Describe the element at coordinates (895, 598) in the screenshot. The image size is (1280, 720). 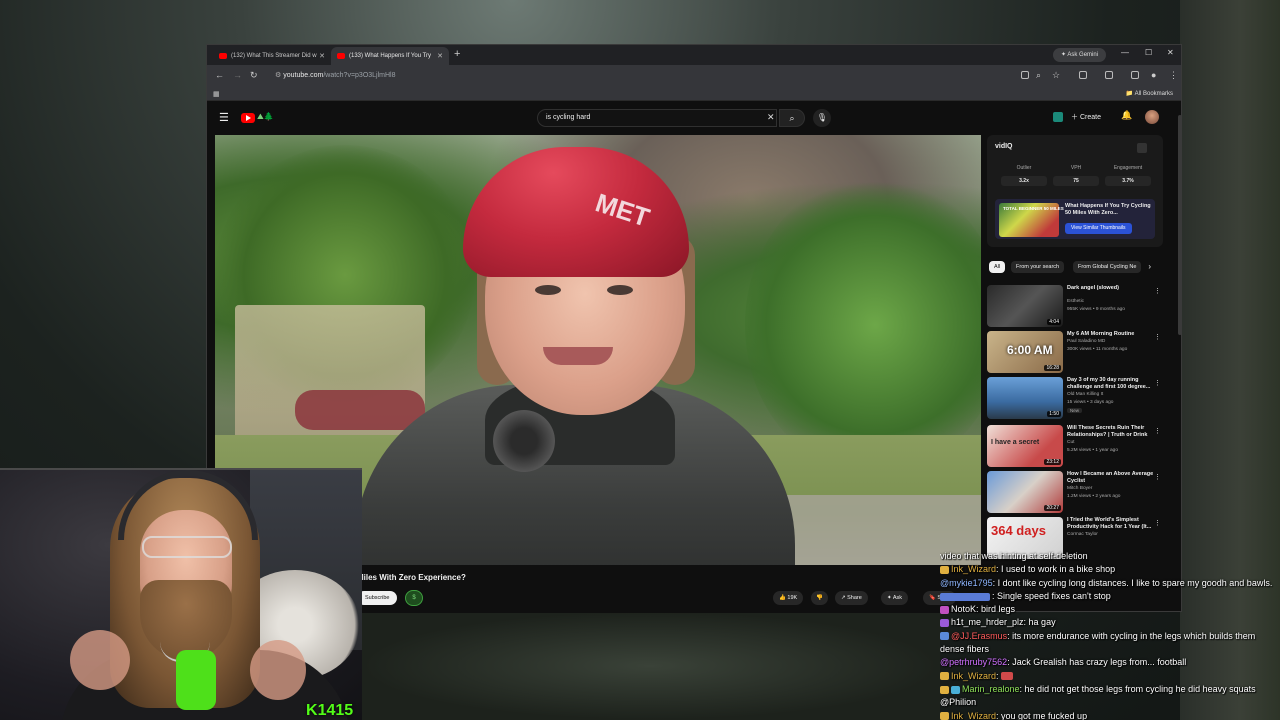
I see `ask-button: ✦ Ask` at that location.